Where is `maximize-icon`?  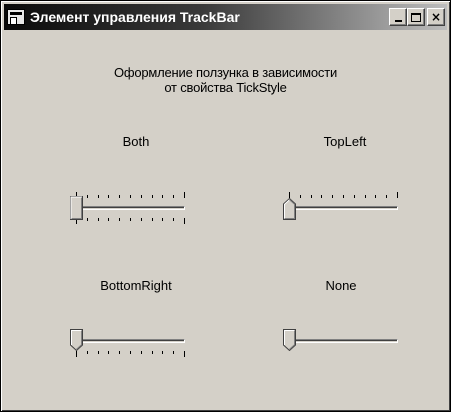
maximize-icon is located at coordinates (416, 17).